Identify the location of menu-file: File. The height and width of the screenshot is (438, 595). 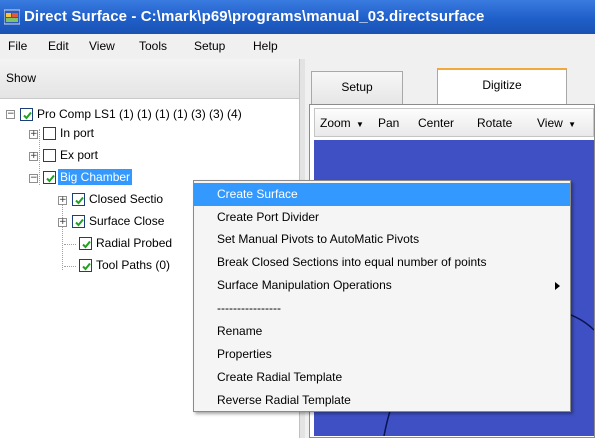
(17, 46).